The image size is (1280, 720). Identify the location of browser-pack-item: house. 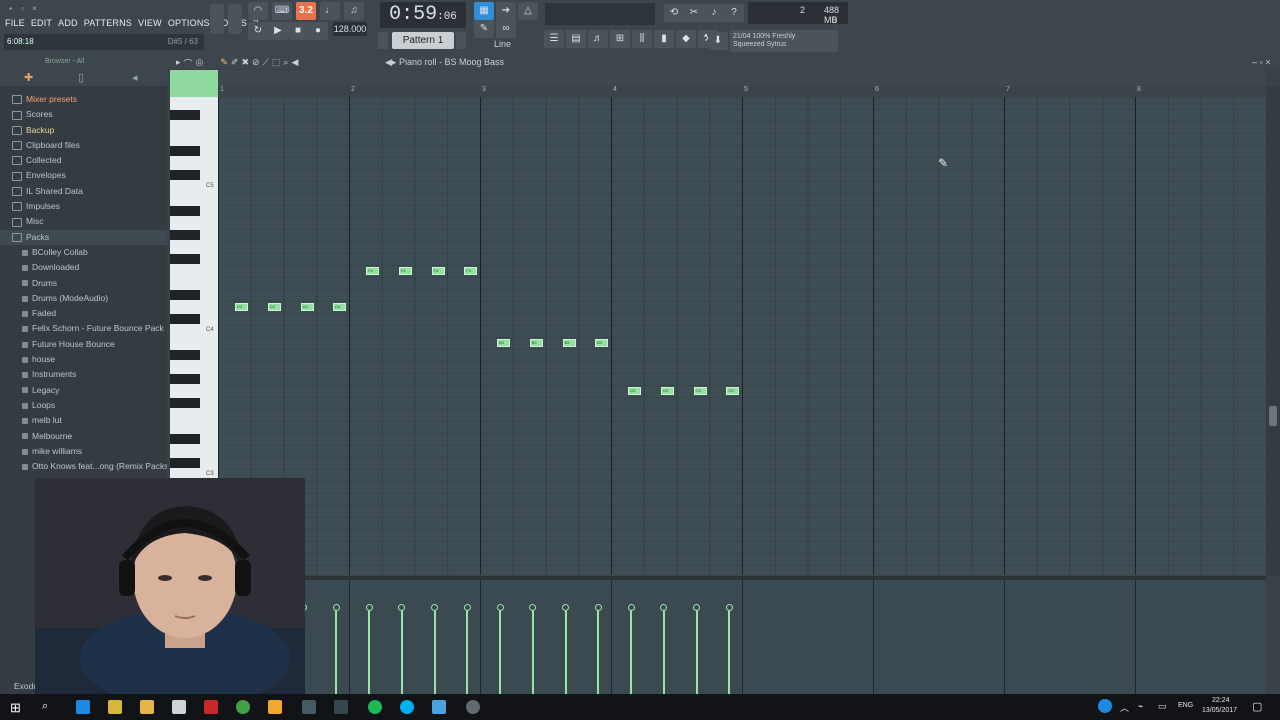
(83, 359).